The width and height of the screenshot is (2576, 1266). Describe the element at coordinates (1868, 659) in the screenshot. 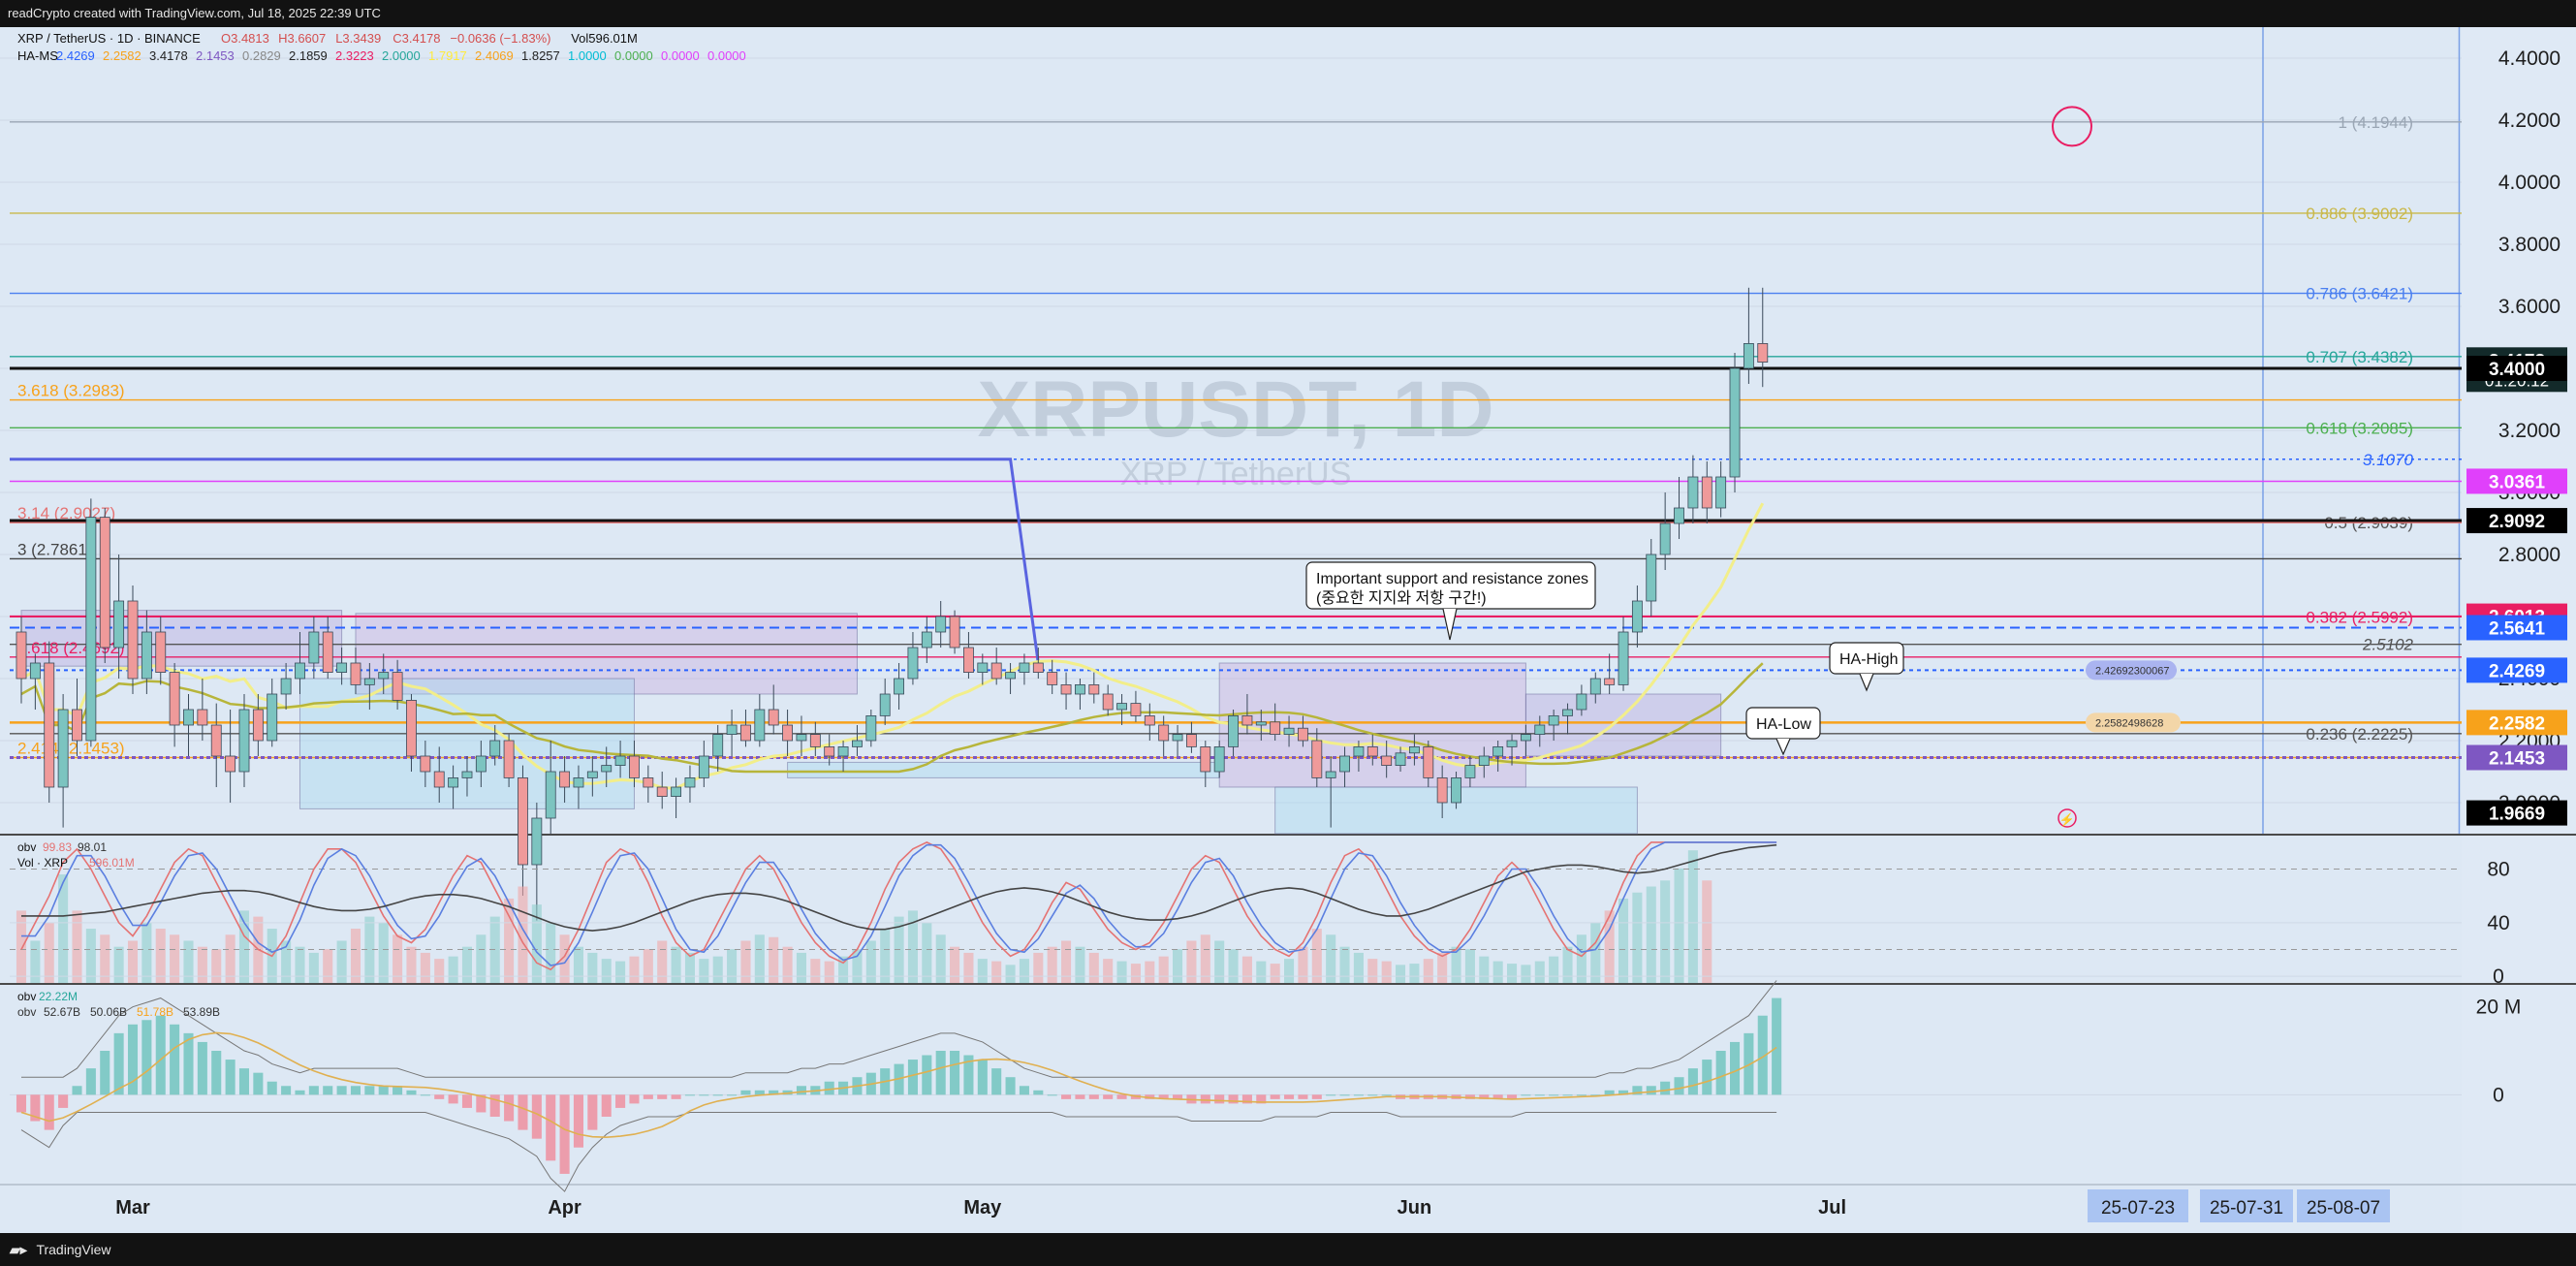

I see `ha-high-callout-text: HA-High` at that location.